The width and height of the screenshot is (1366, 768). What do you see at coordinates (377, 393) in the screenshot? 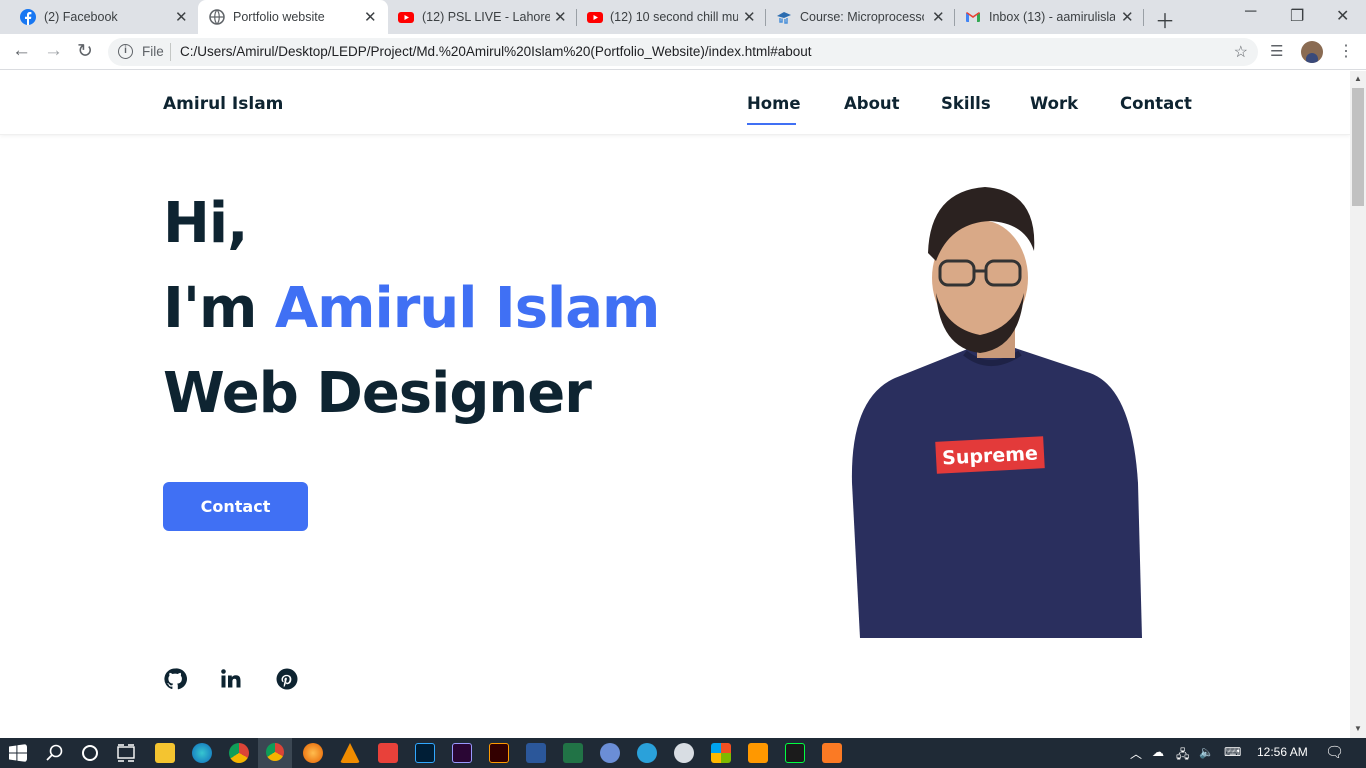
I see `hero-role: Web Designer` at bounding box center [377, 393].